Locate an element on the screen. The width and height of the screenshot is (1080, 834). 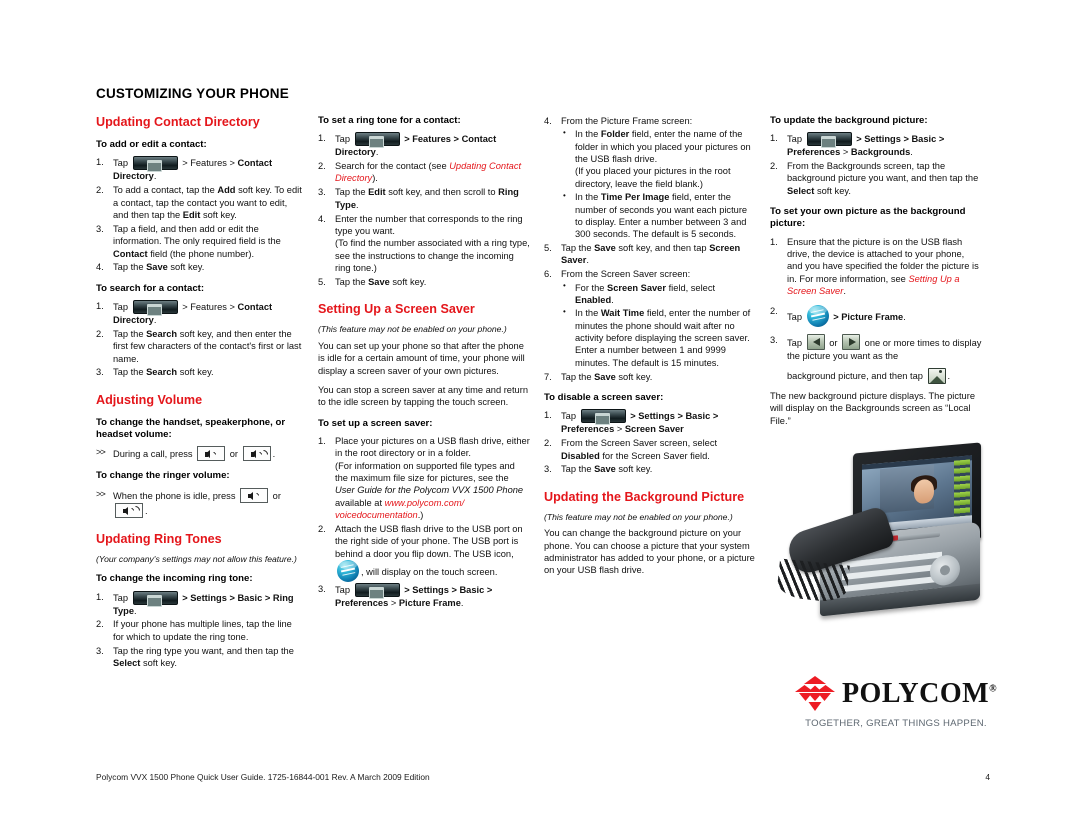
step-text: for the Screen Saver field. is located at coordinates (654, 455).